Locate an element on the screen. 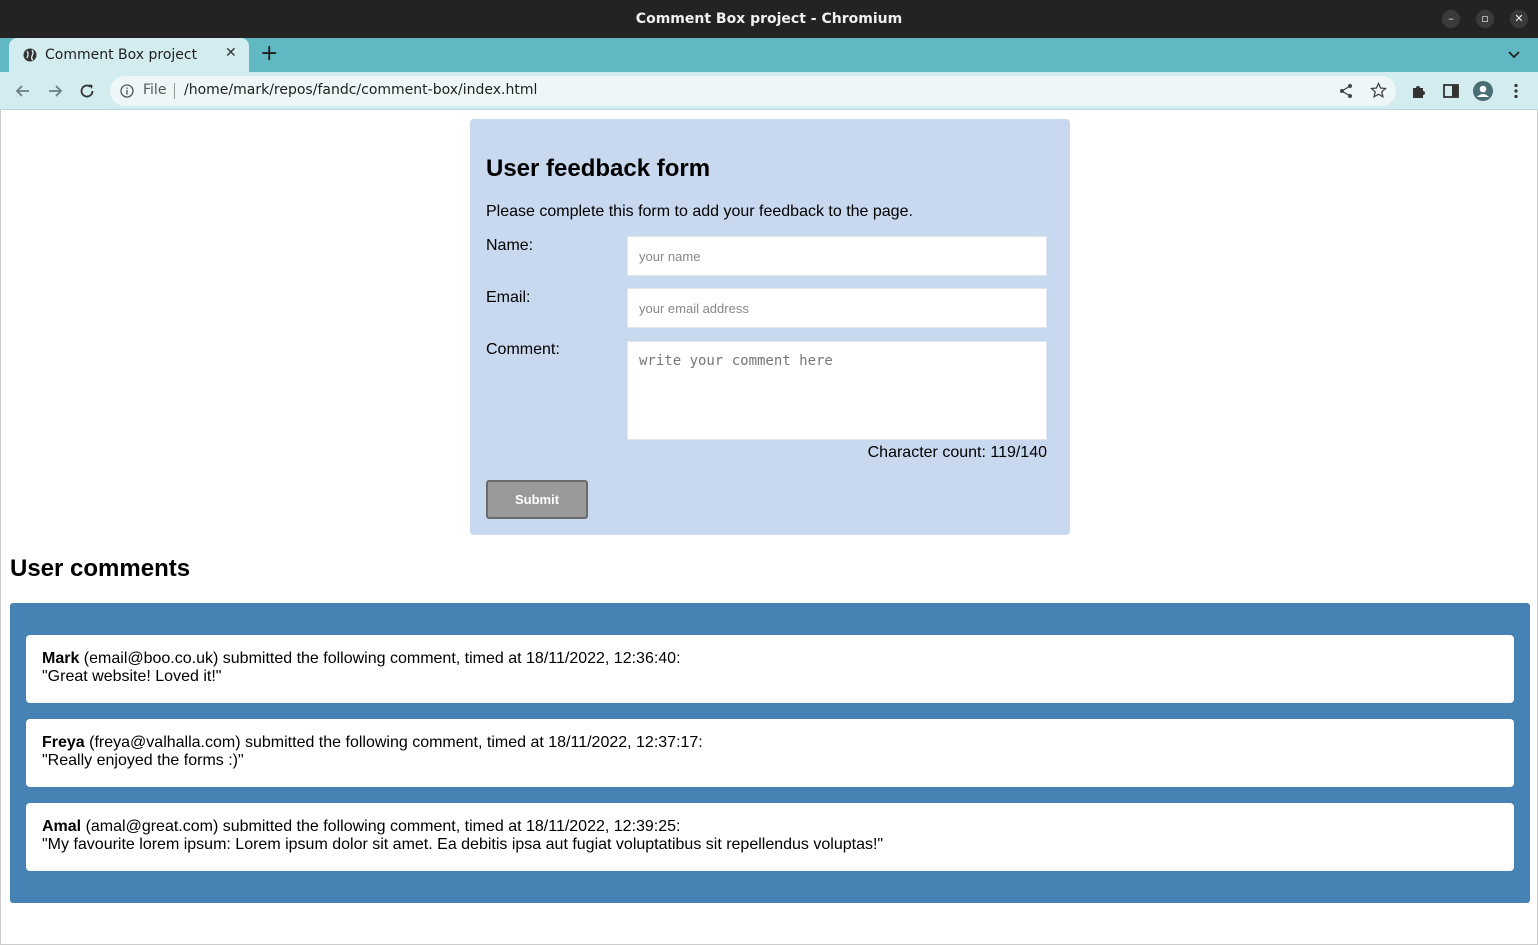  submit-button: Submit is located at coordinates (537, 499).